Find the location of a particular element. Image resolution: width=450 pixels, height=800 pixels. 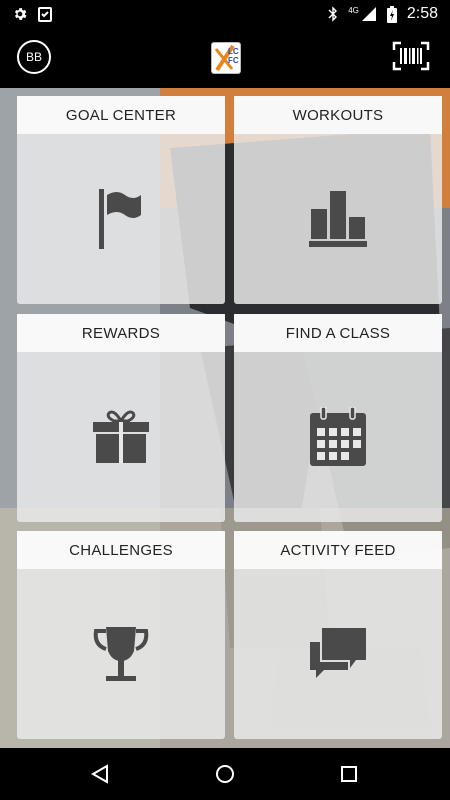

status-bar: 4G 2:58 is located at coordinates (225, 14).